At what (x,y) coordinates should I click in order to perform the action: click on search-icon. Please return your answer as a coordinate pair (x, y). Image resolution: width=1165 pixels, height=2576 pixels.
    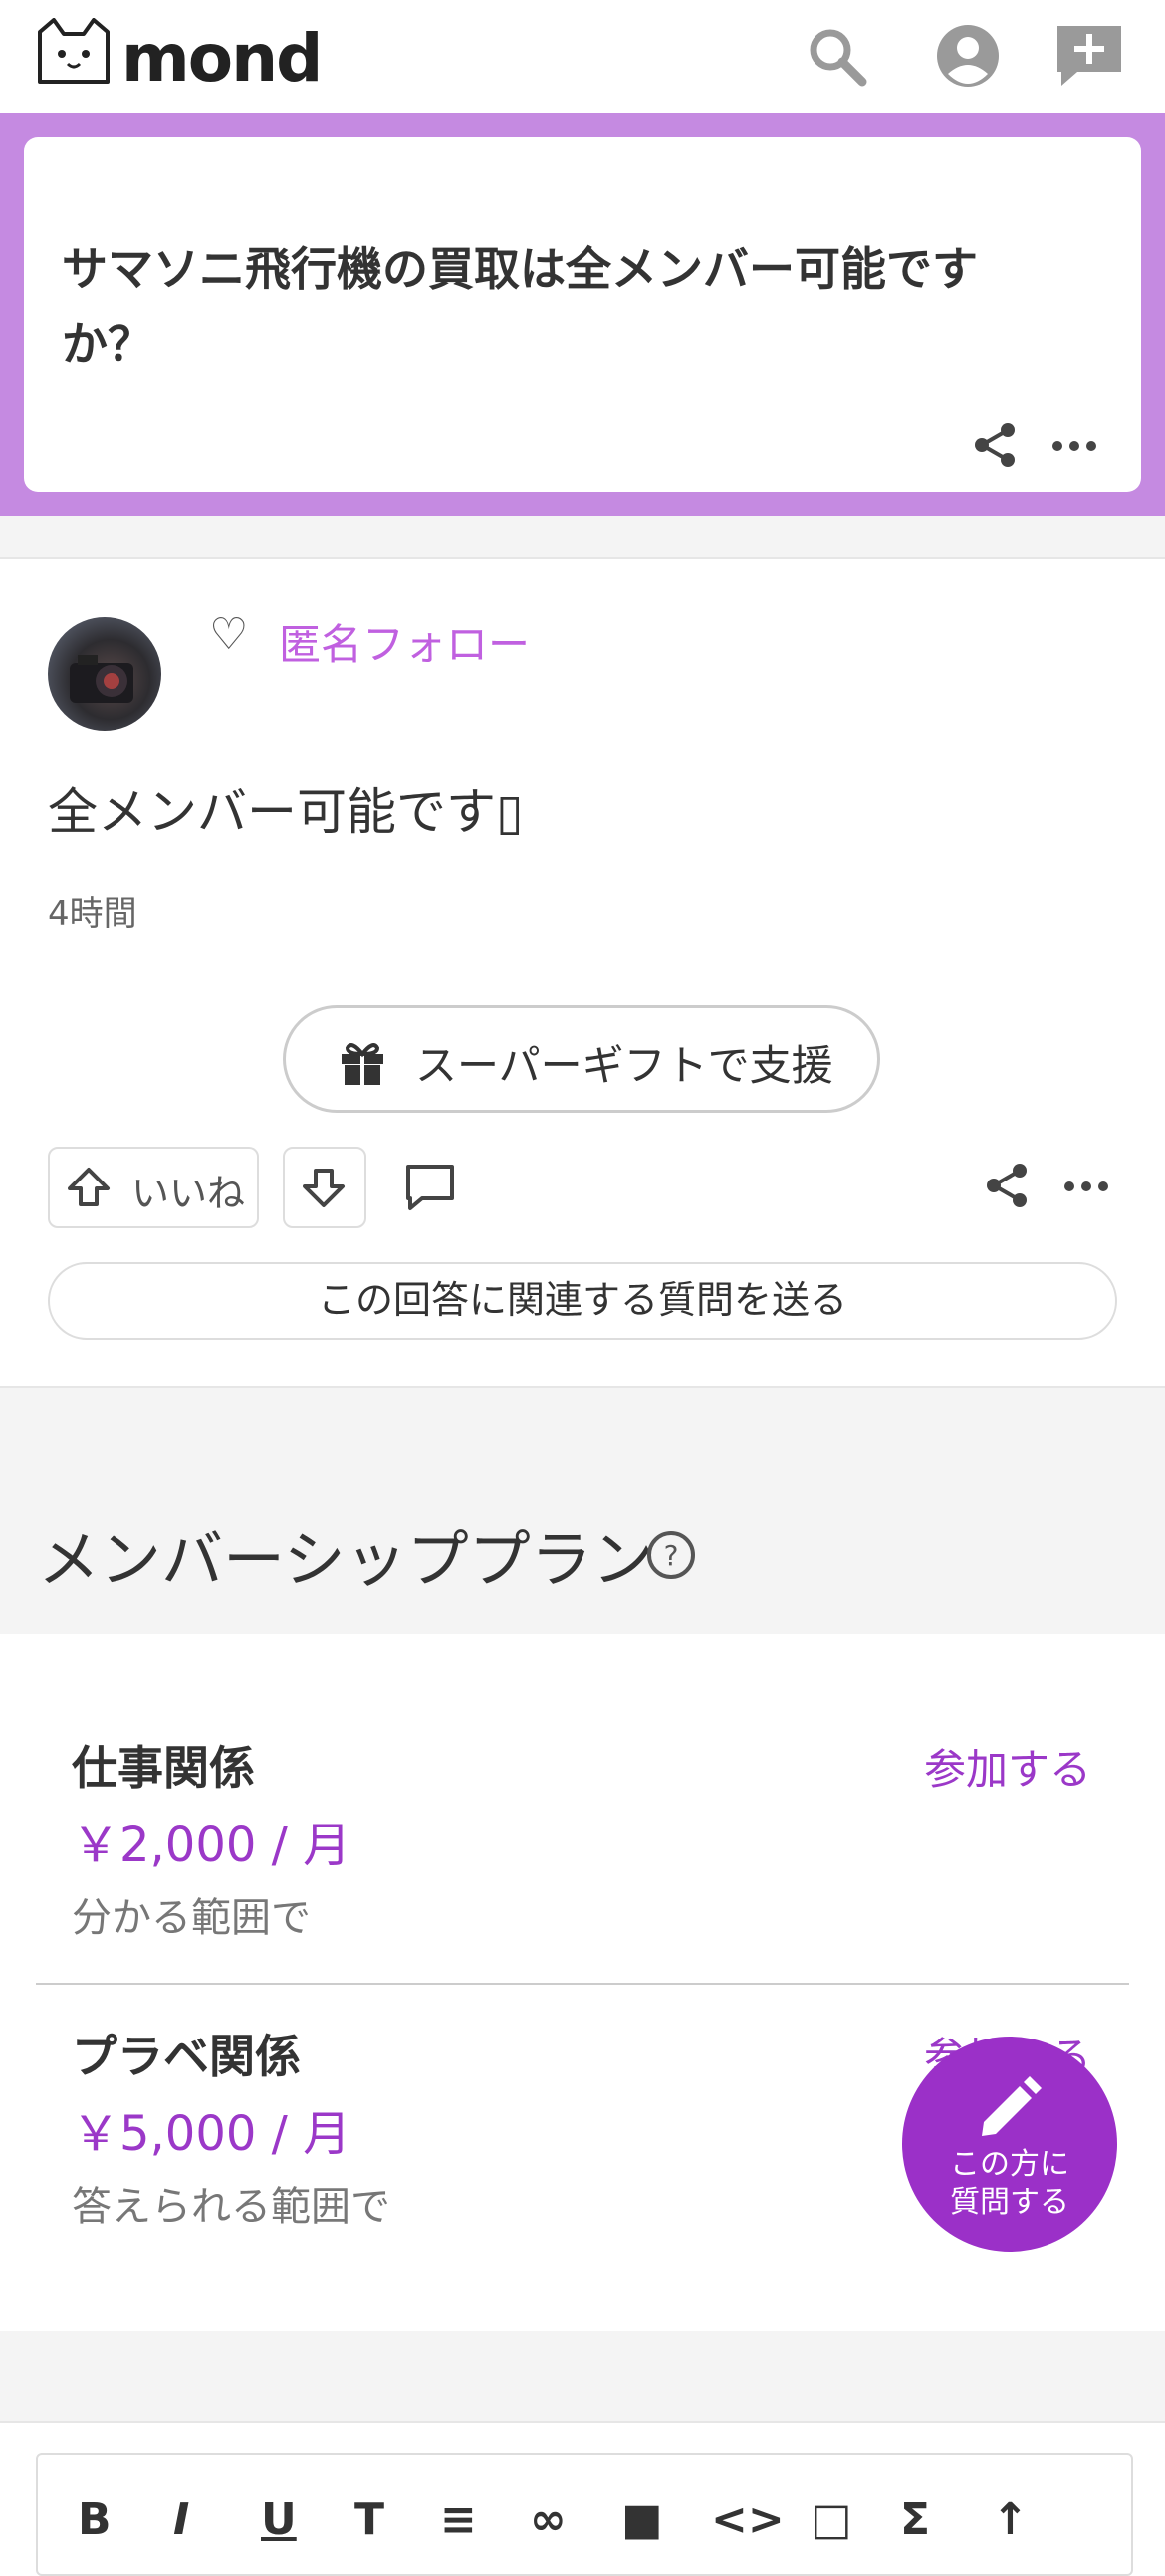
    Looking at the image, I should click on (836, 56).